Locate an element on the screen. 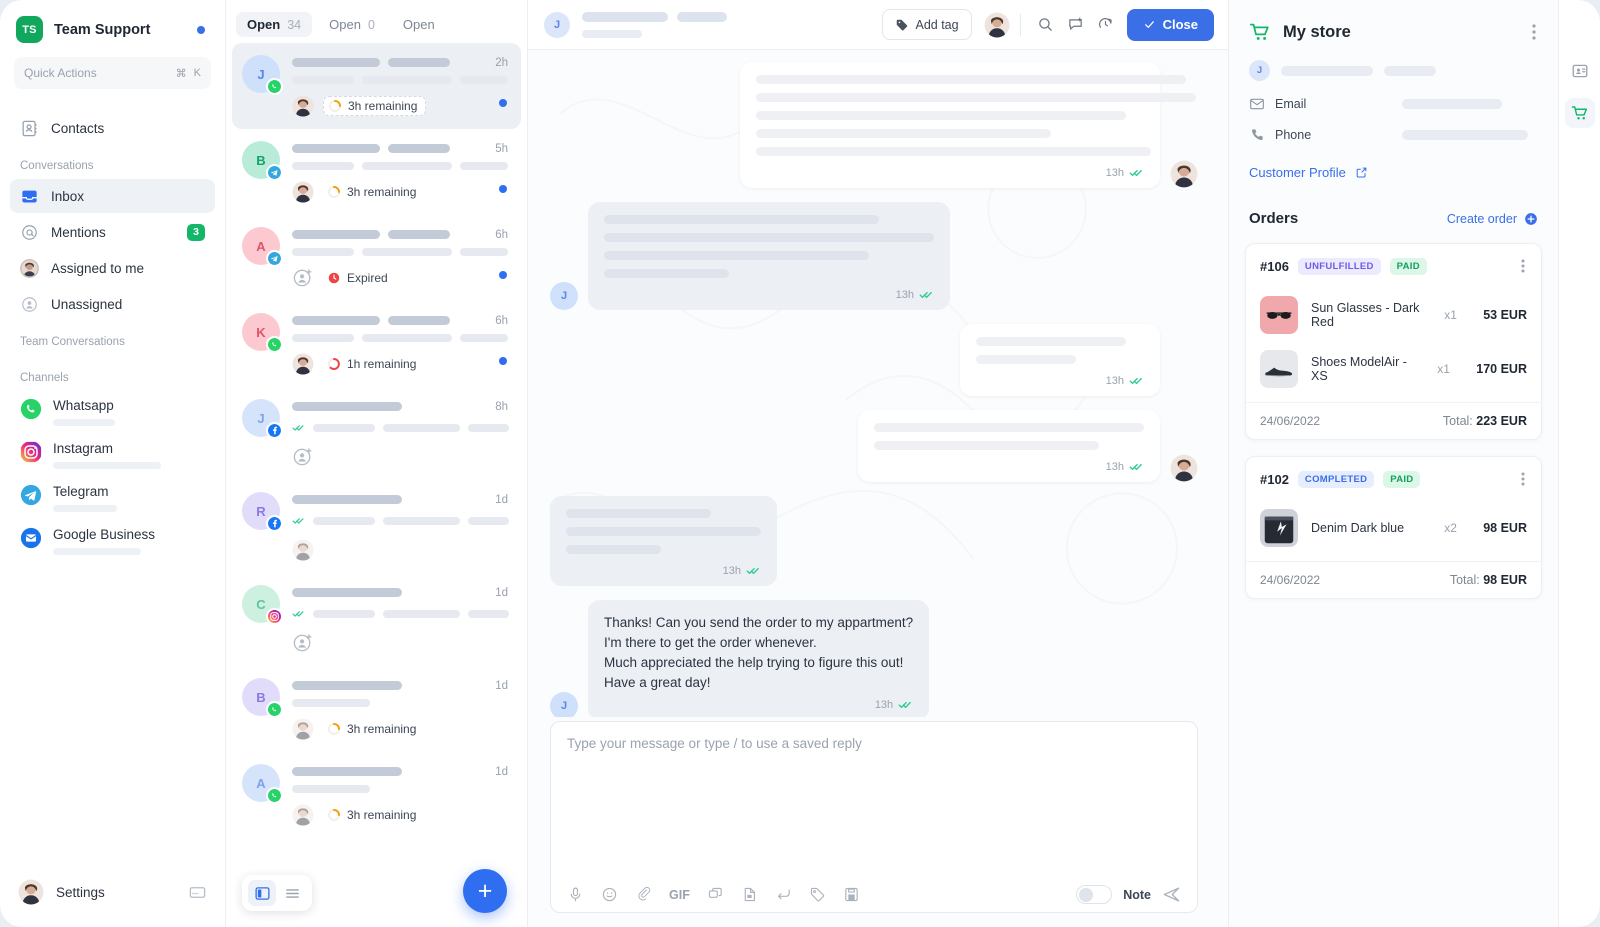 This screenshot has width=1600, height=927. note-toggle is located at coordinates (1094, 894).